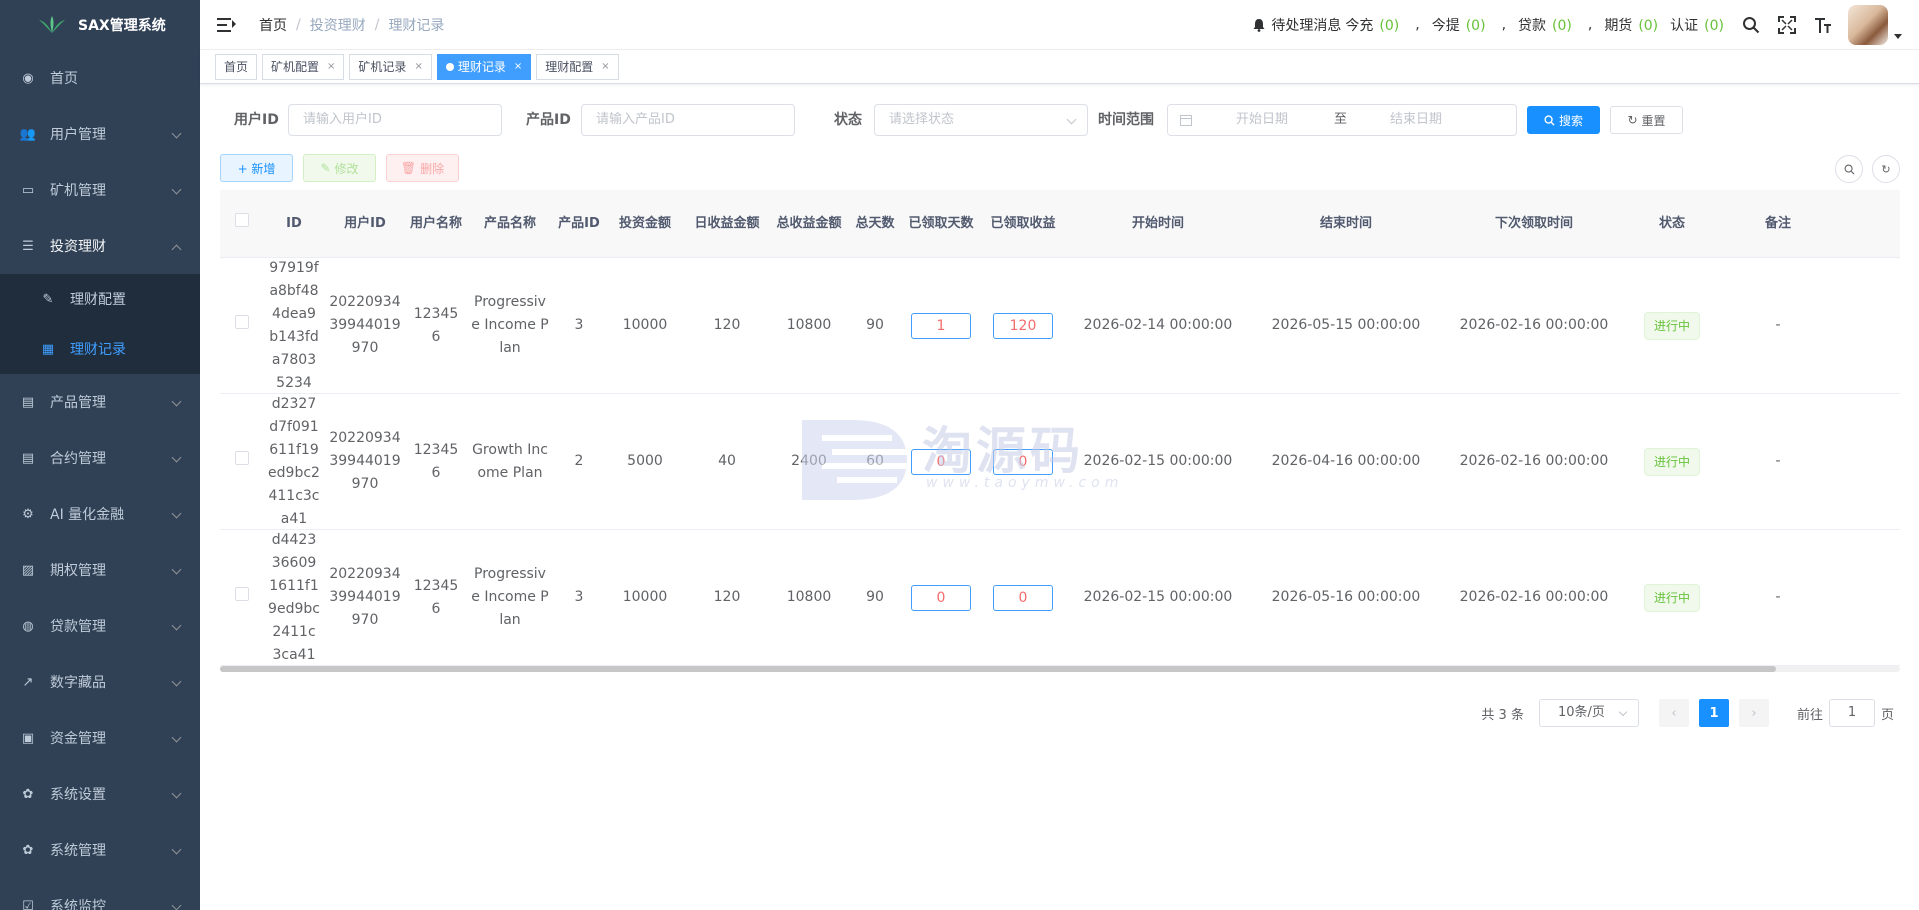 The height and width of the screenshot is (910, 1919). What do you see at coordinates (395, 120) in the screenshot?
I see `user-id-input: 请输入用户ID` at bounding box center [395, 120].